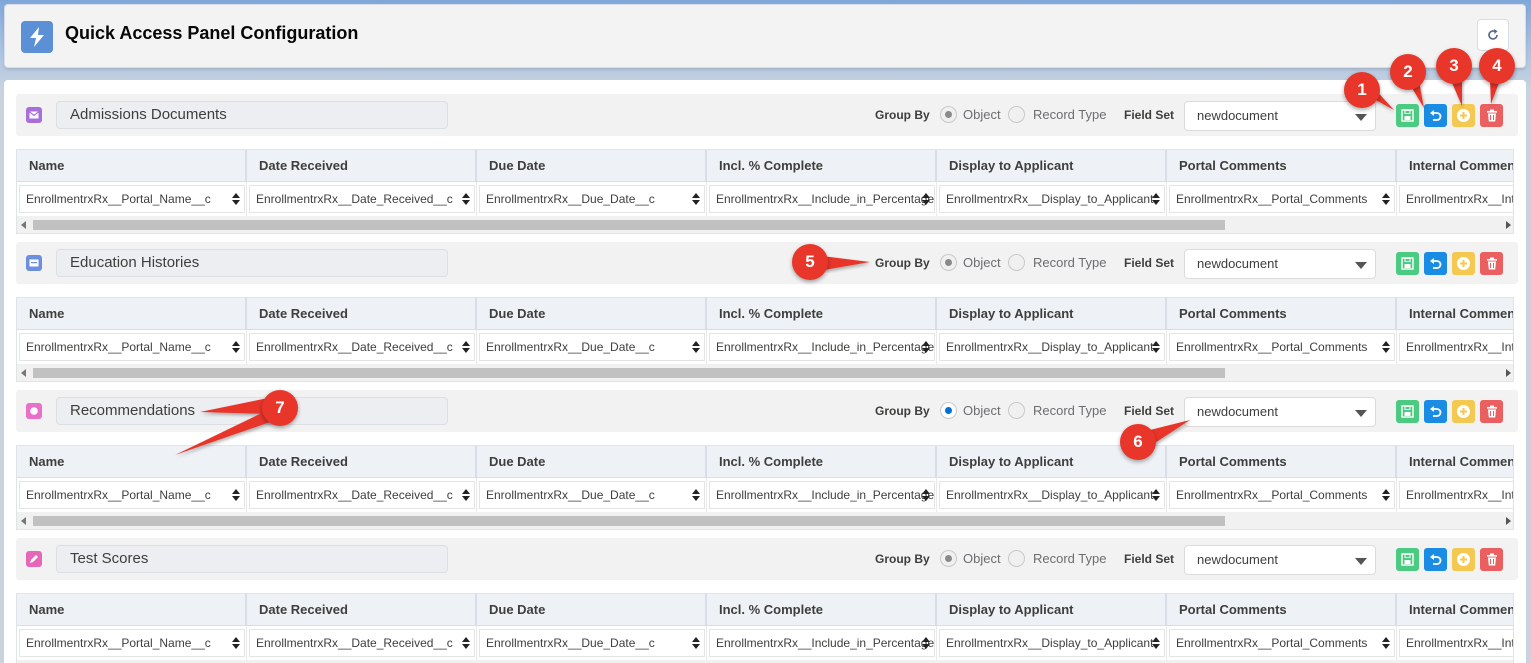 Image resolution: width=1531 pixels, height=663 pixels. Describe the element at coordinates (252, 263) in the screenshot. I see `section-name-field: Education Histories` at that location.